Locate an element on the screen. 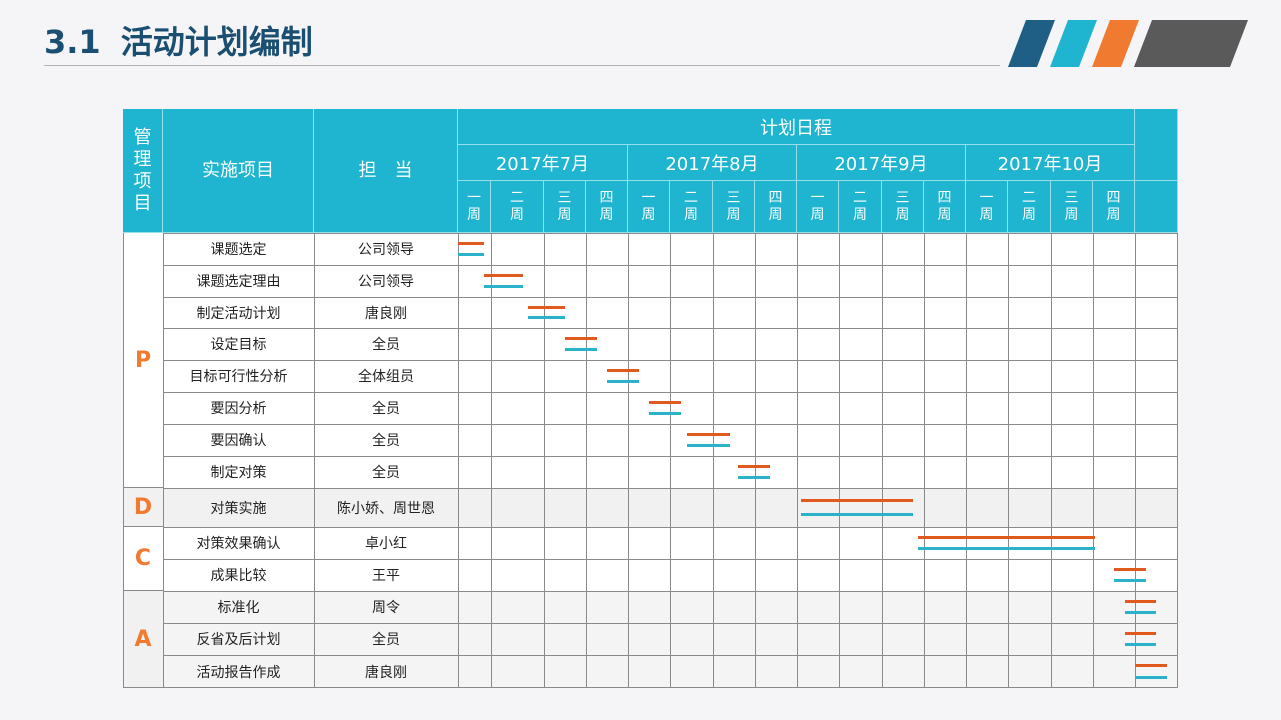 The image size is (1281, 720). week-header-6: 三周 is located at coordinates (734, 207).